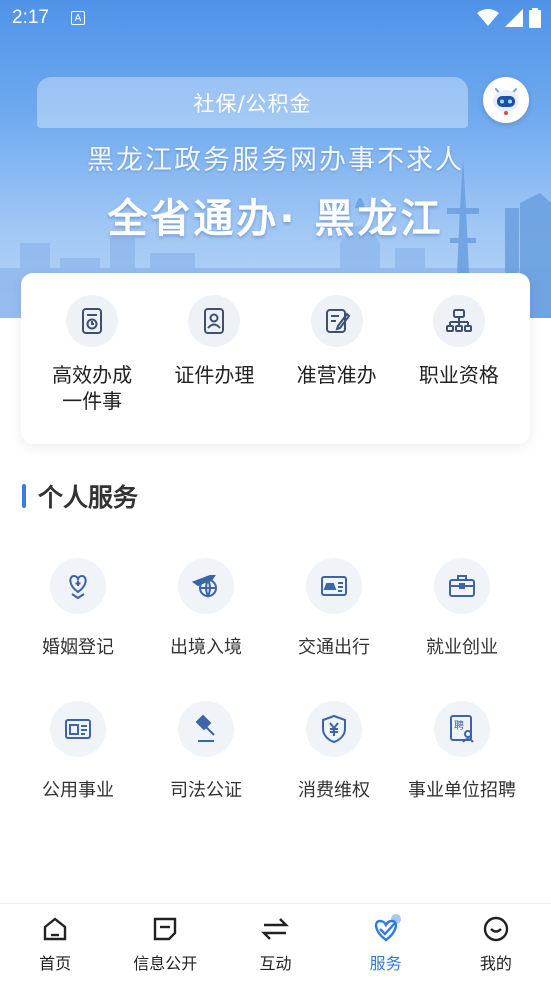  I want to click on service-label: 司法公证, so click(206, 790).